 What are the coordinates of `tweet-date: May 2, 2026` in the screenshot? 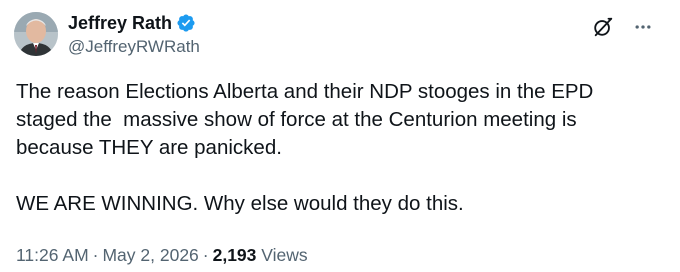 It's located at (150, 255).